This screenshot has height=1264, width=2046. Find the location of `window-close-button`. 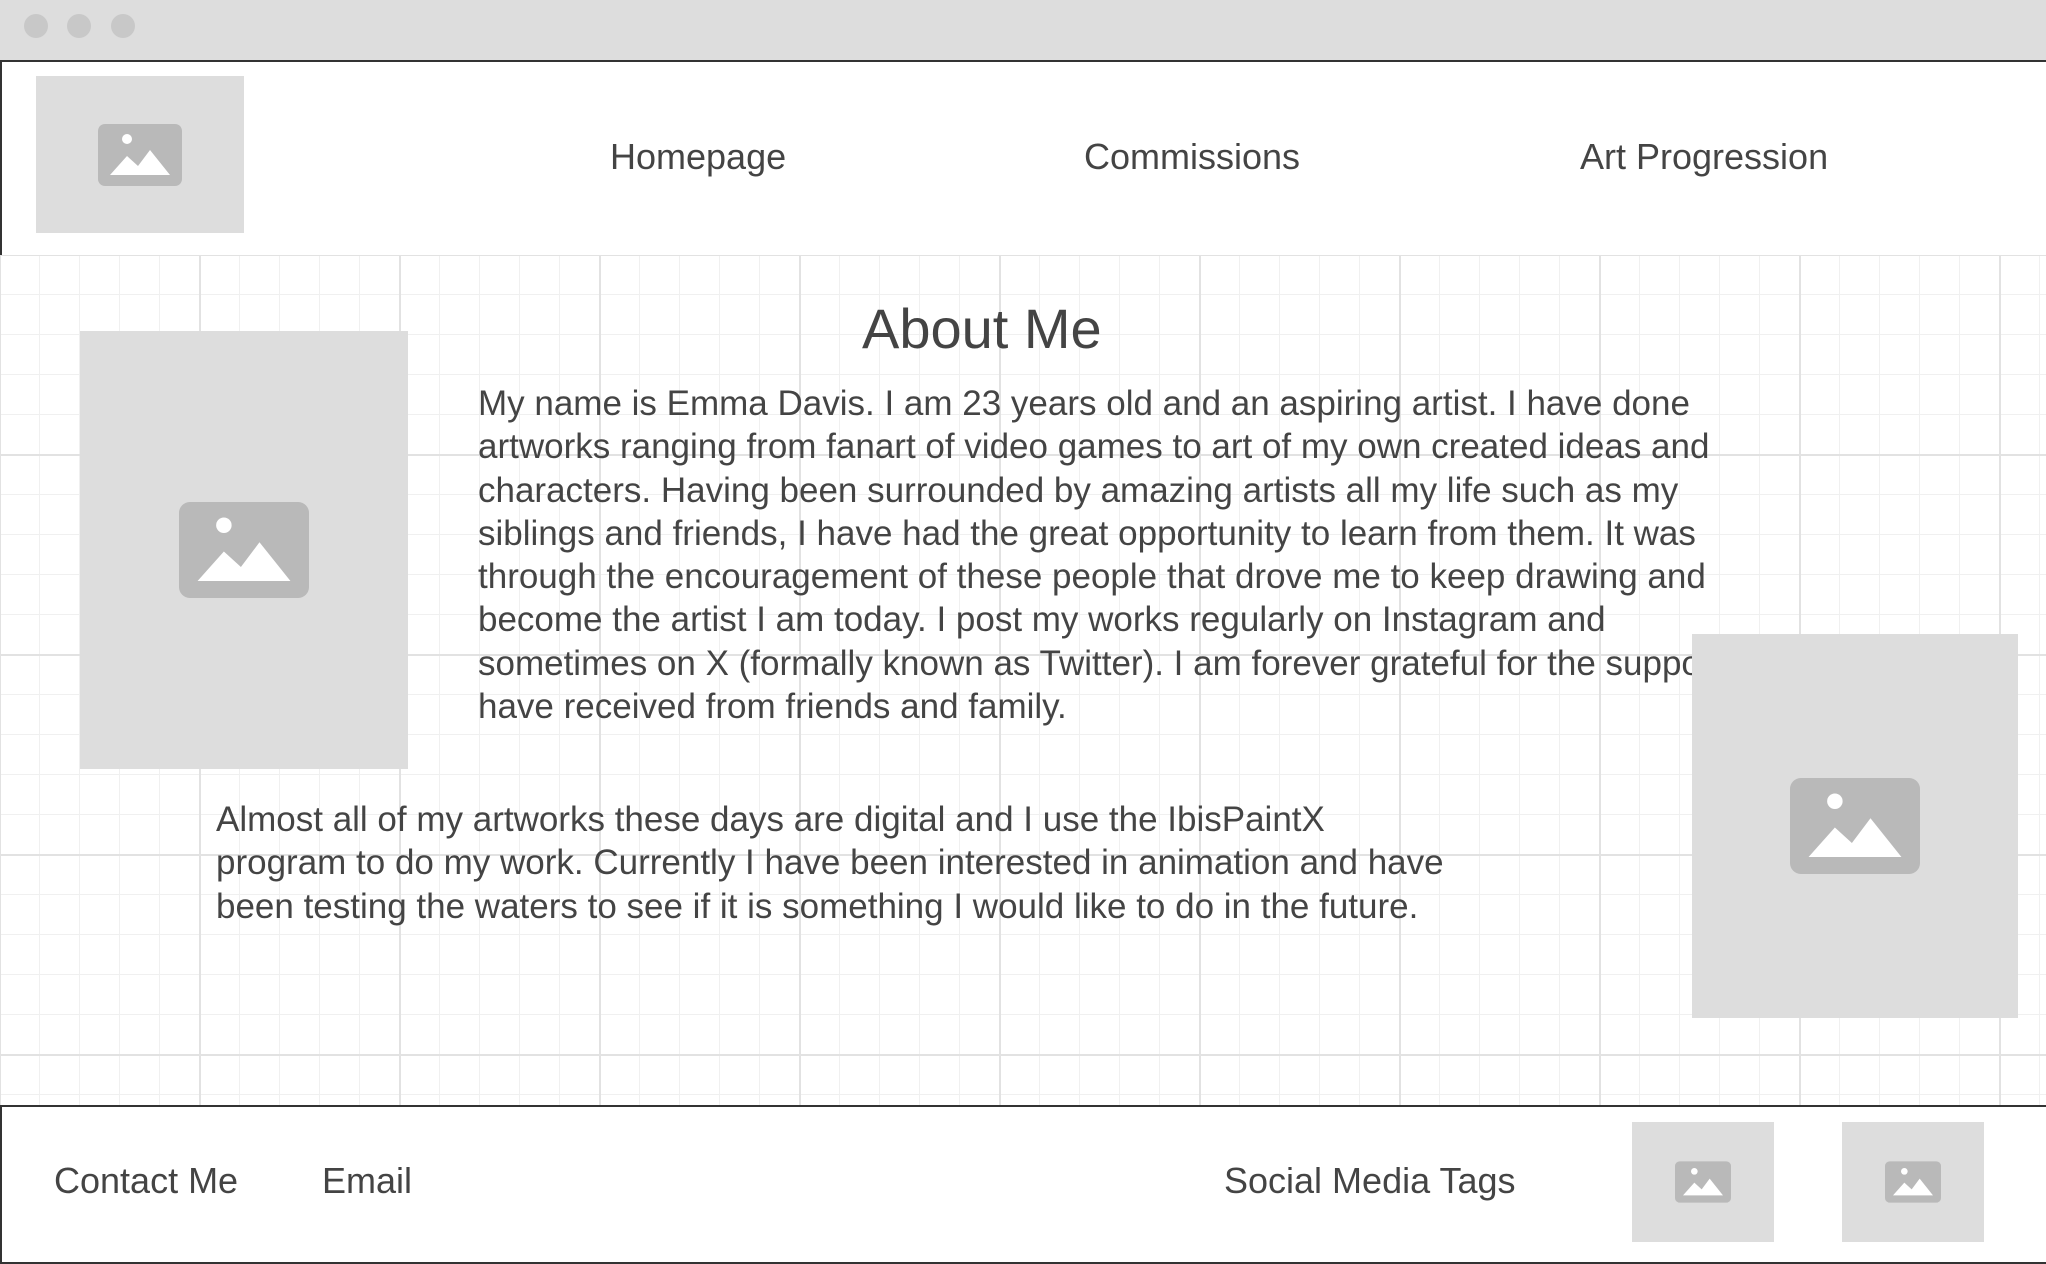

window-close-button is located at coordinates (36, 26).